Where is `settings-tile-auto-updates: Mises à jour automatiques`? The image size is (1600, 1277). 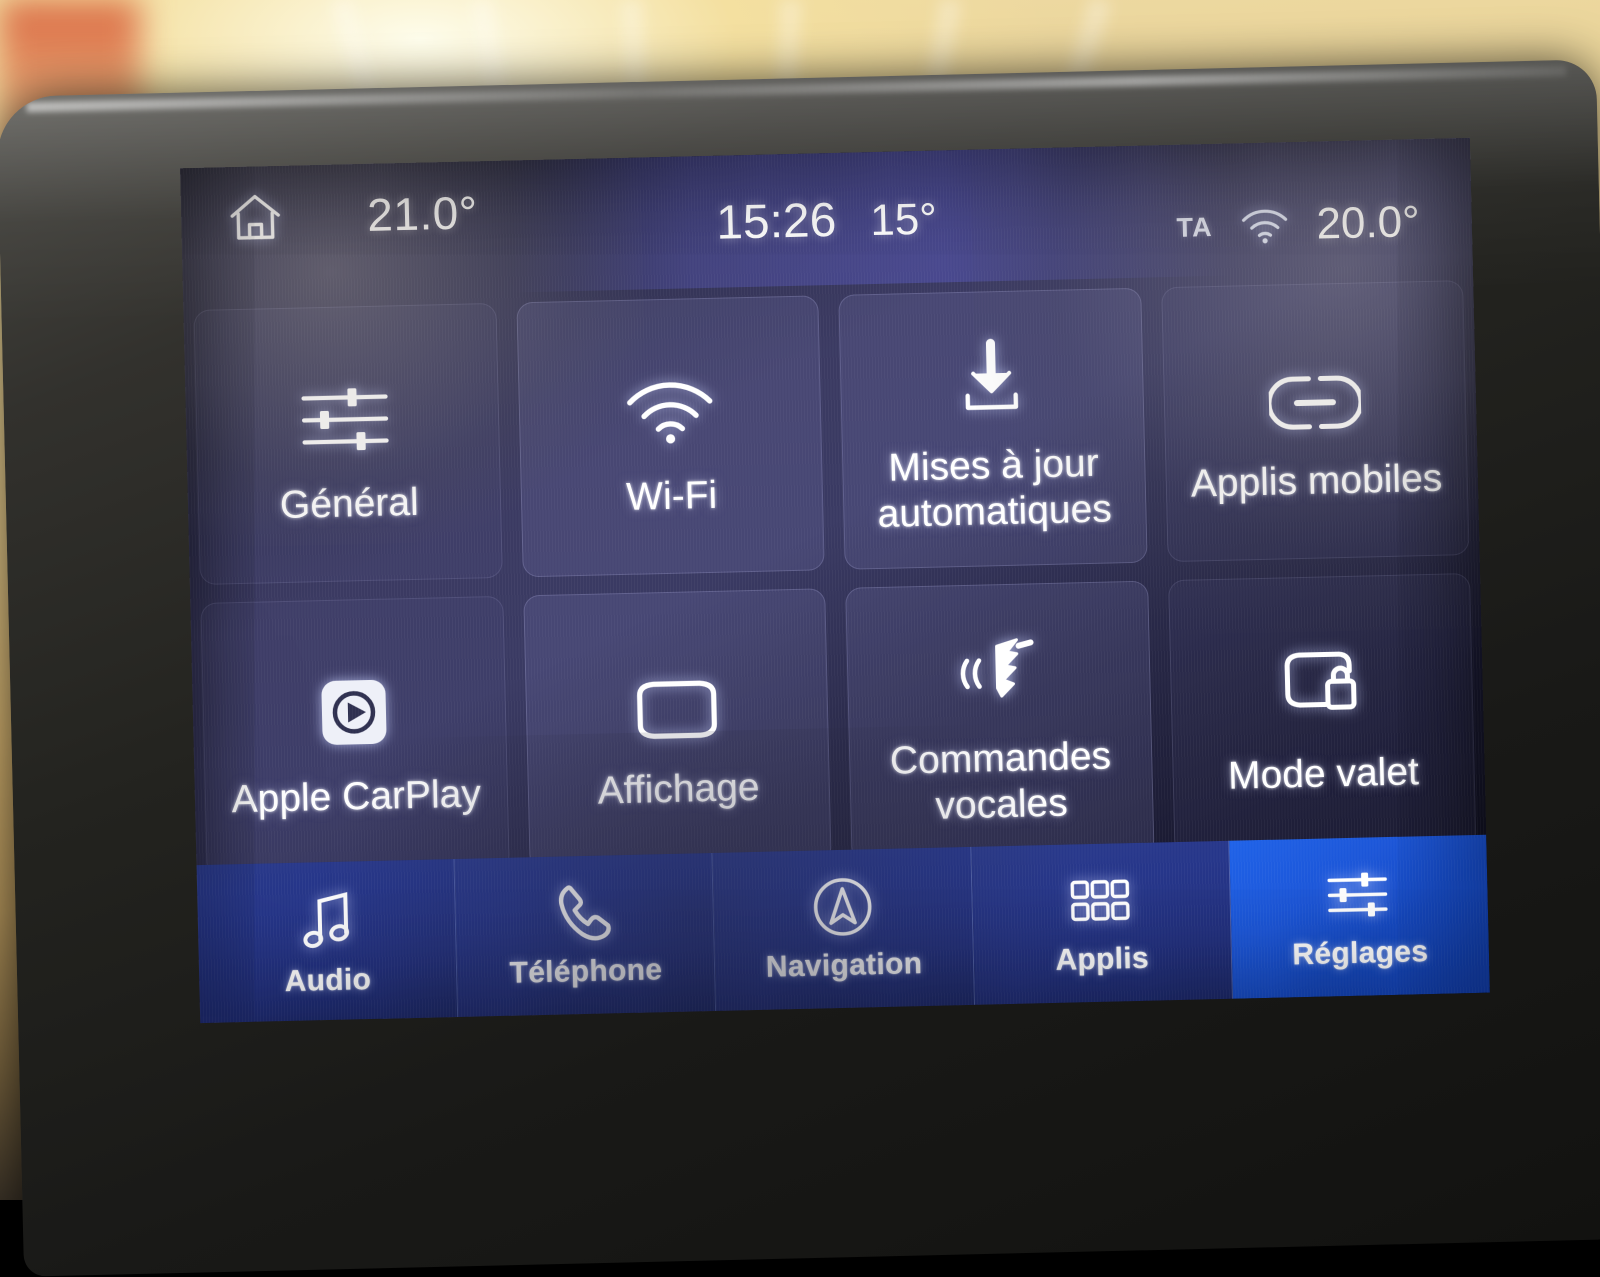
settings-tile-auto-updates: Mises à jour automatiques is located at coordinates (992, 427).